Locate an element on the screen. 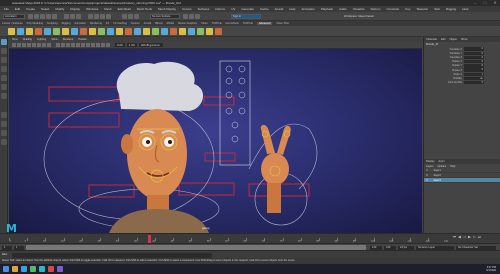 The image size is (500, 274). menu-edit: Edit is located at coordinates (17, 9).